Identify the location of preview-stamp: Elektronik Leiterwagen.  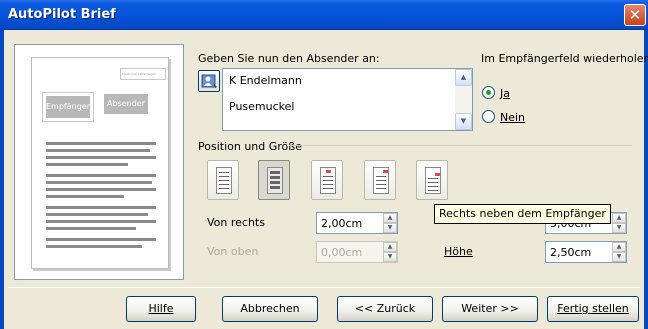
(143, 74).